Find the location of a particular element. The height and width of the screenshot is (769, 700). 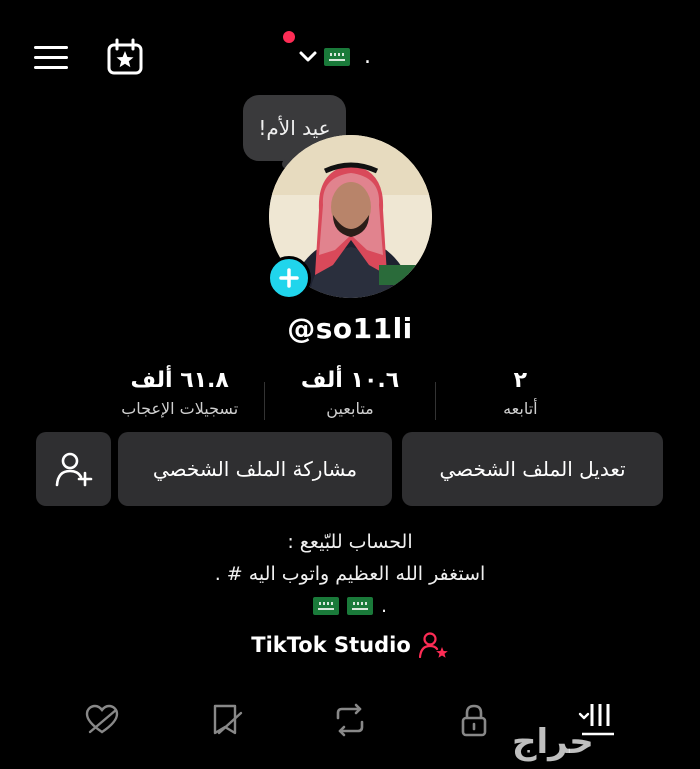

username: @so11li is located at coordinates (350, 328).